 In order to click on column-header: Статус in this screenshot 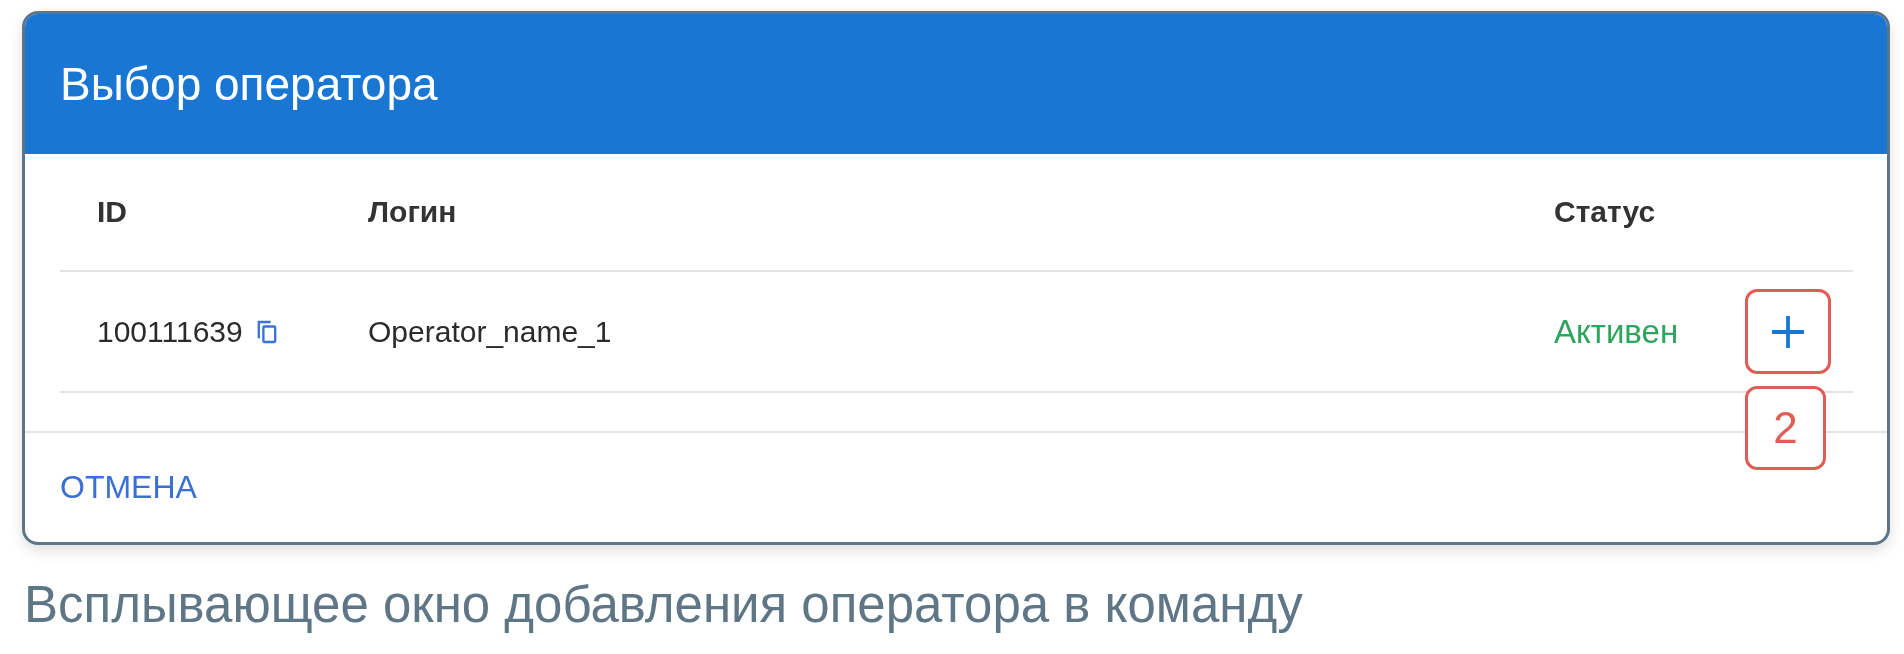, I will do `click(1605, 212)`.